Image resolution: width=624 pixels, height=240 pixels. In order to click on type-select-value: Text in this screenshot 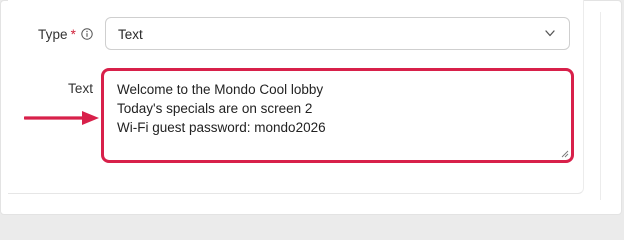, I will do `click(130, 34)`.